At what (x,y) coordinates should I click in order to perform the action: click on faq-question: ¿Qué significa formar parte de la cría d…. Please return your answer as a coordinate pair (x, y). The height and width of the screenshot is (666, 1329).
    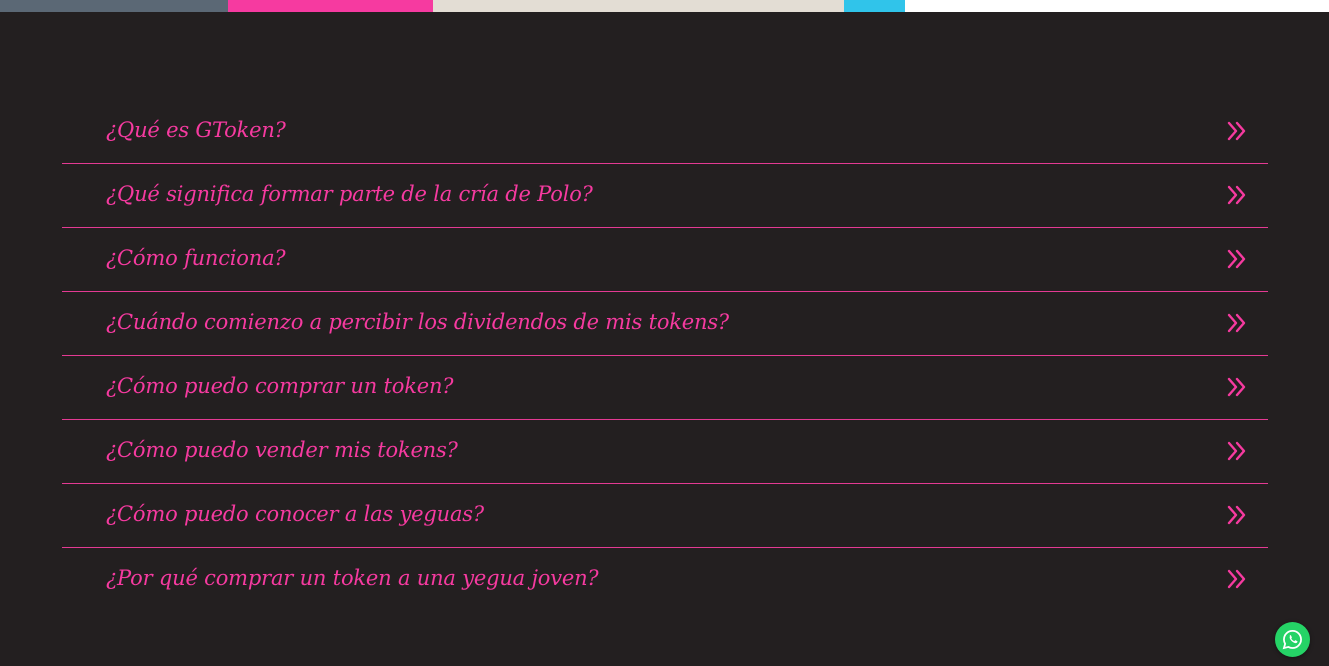
    Looking at the image, I should click on (349, 194).